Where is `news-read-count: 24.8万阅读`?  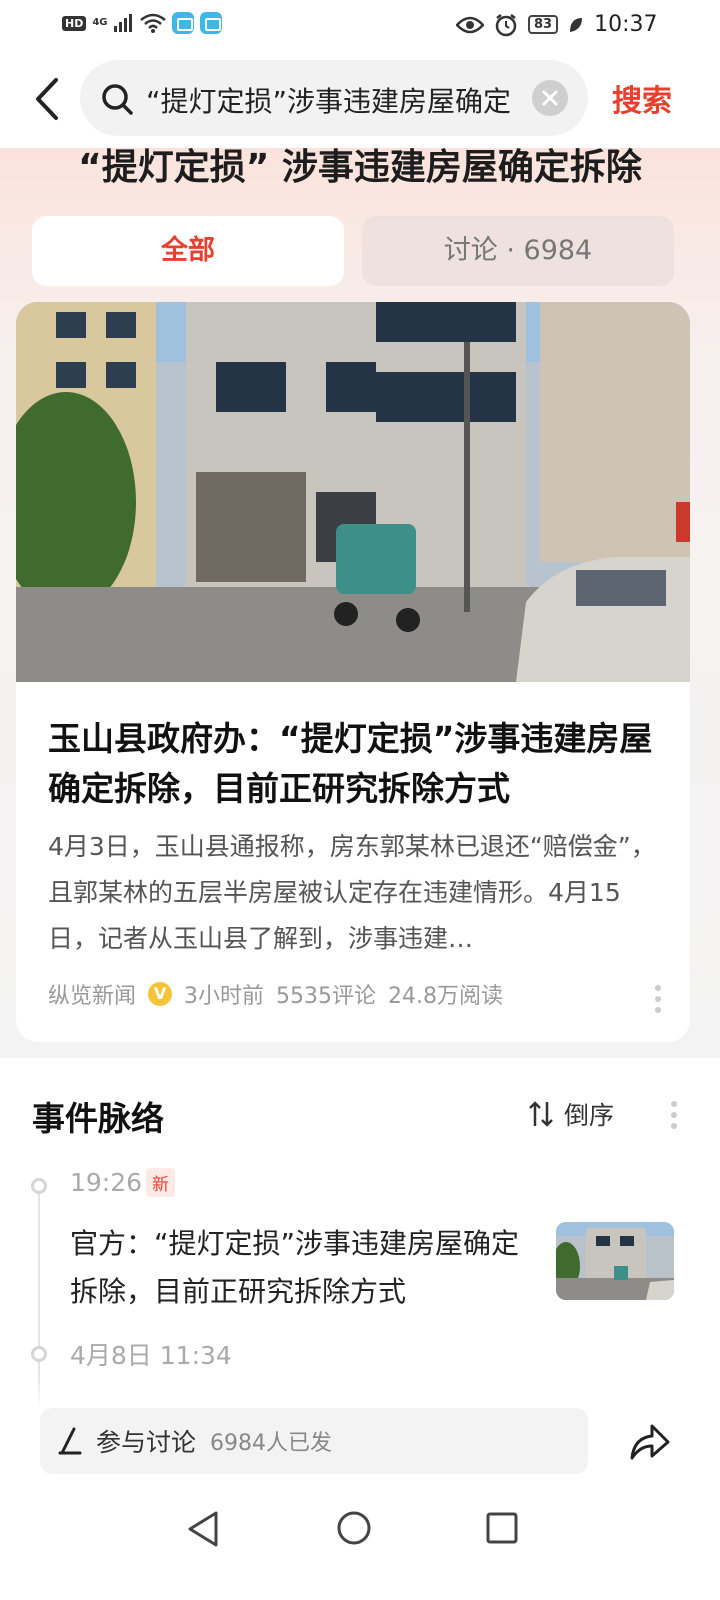
news-read-count: 24.8万阅读 is located at coordinates (446, 996).